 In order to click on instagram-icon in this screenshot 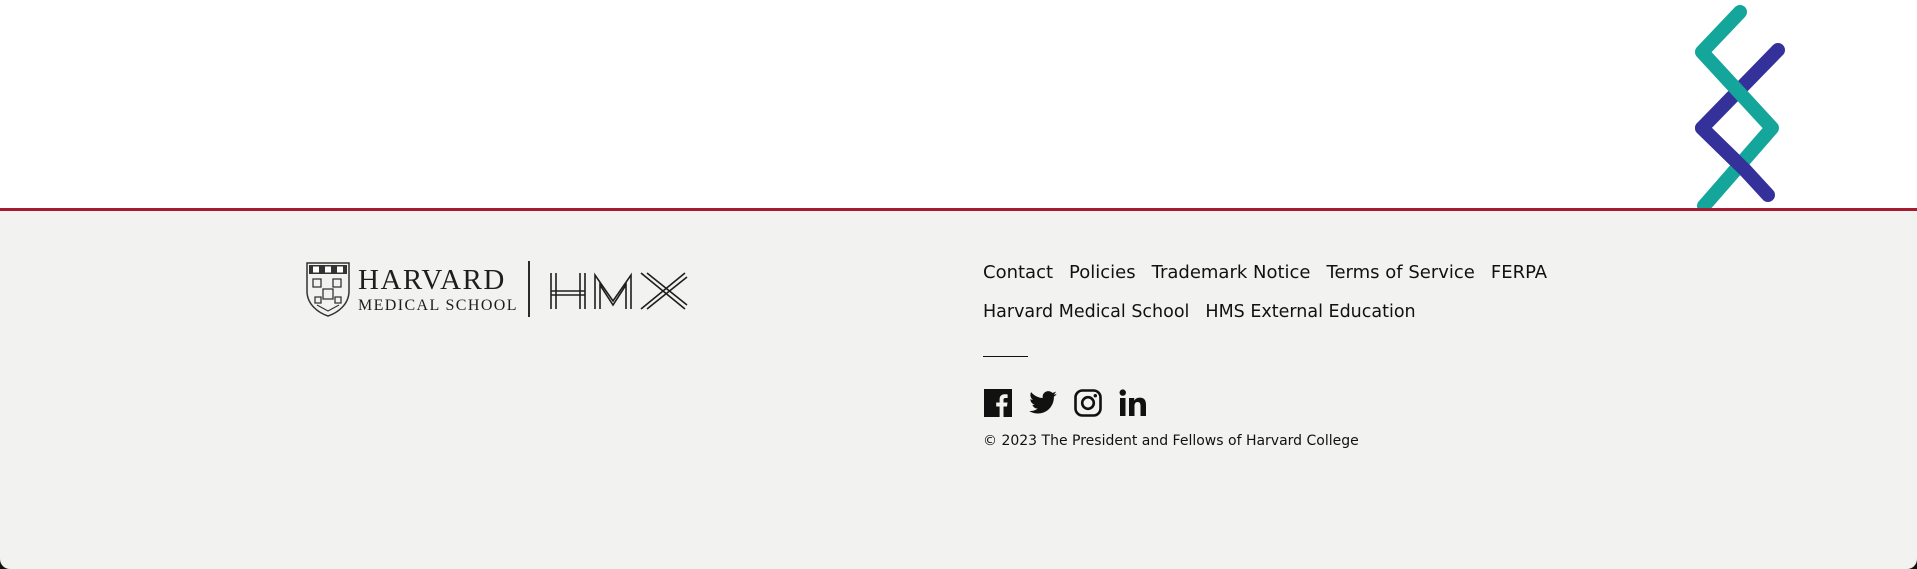, I will do `click(1088, 403)`.